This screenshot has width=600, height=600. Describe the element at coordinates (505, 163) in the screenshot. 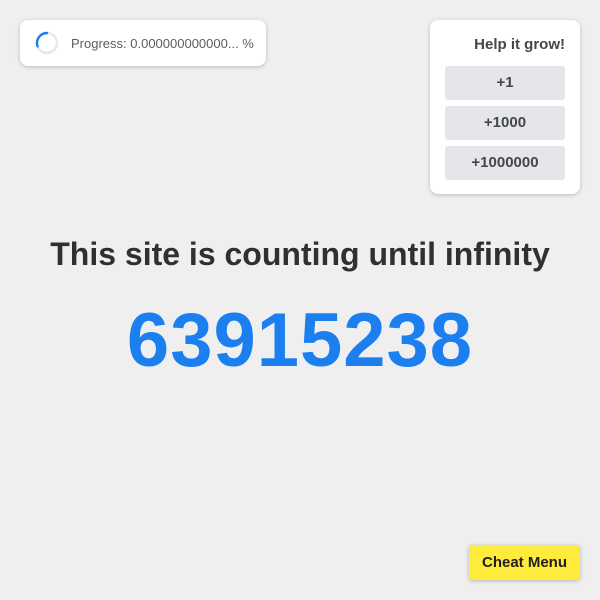

I see `add-1000000-button: +1000000` at that location.